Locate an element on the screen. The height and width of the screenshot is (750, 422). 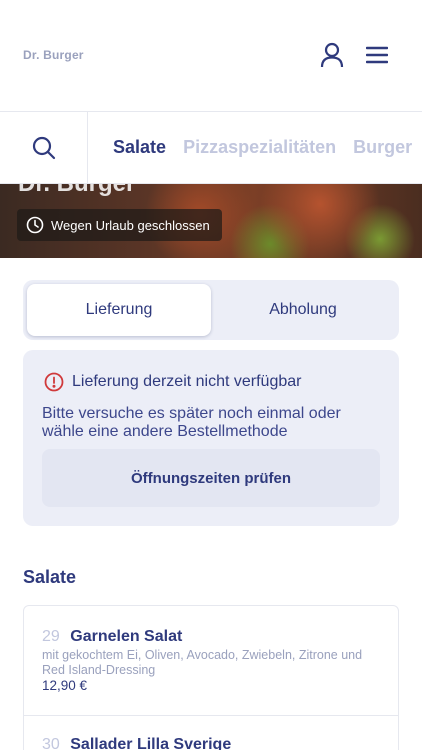
order-mode-toggle: Lieferung Abholung is located at coordinates (211, 310).